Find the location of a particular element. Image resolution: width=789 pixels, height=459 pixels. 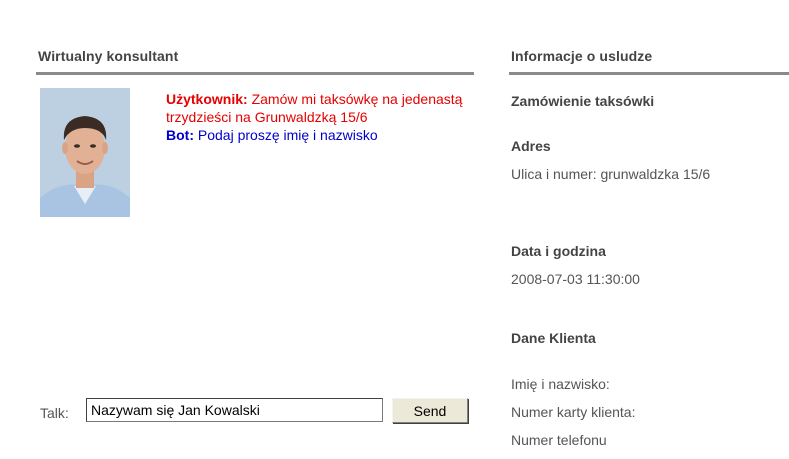

service-heading: Zamówienie taksówki is located at coordinates (583, 101).